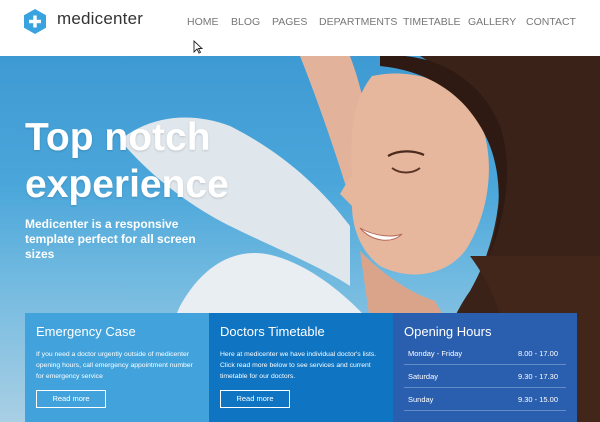  I want to click on hours-day: Saturday, so click(423, 376).